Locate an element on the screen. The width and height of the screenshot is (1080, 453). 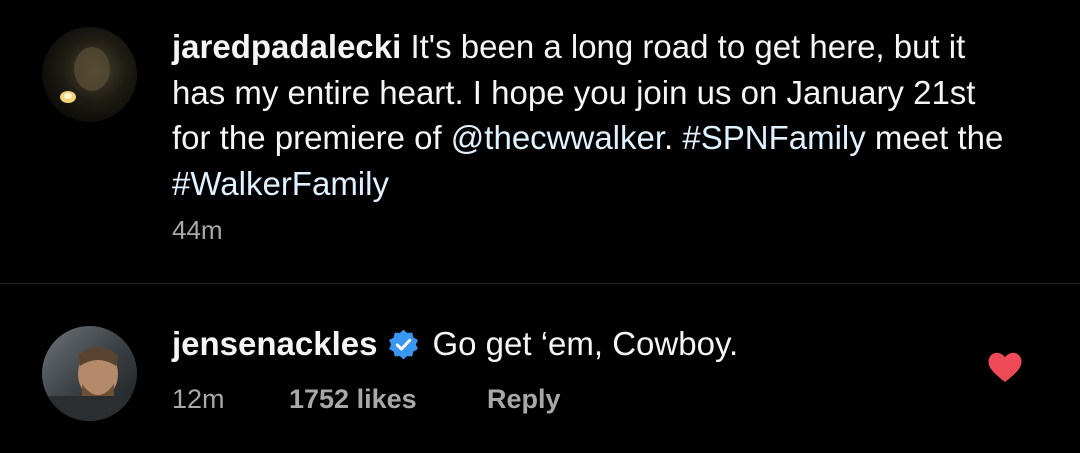
comment-meta: 12m 1752 likes Reply is located at coordinates (366, 399).